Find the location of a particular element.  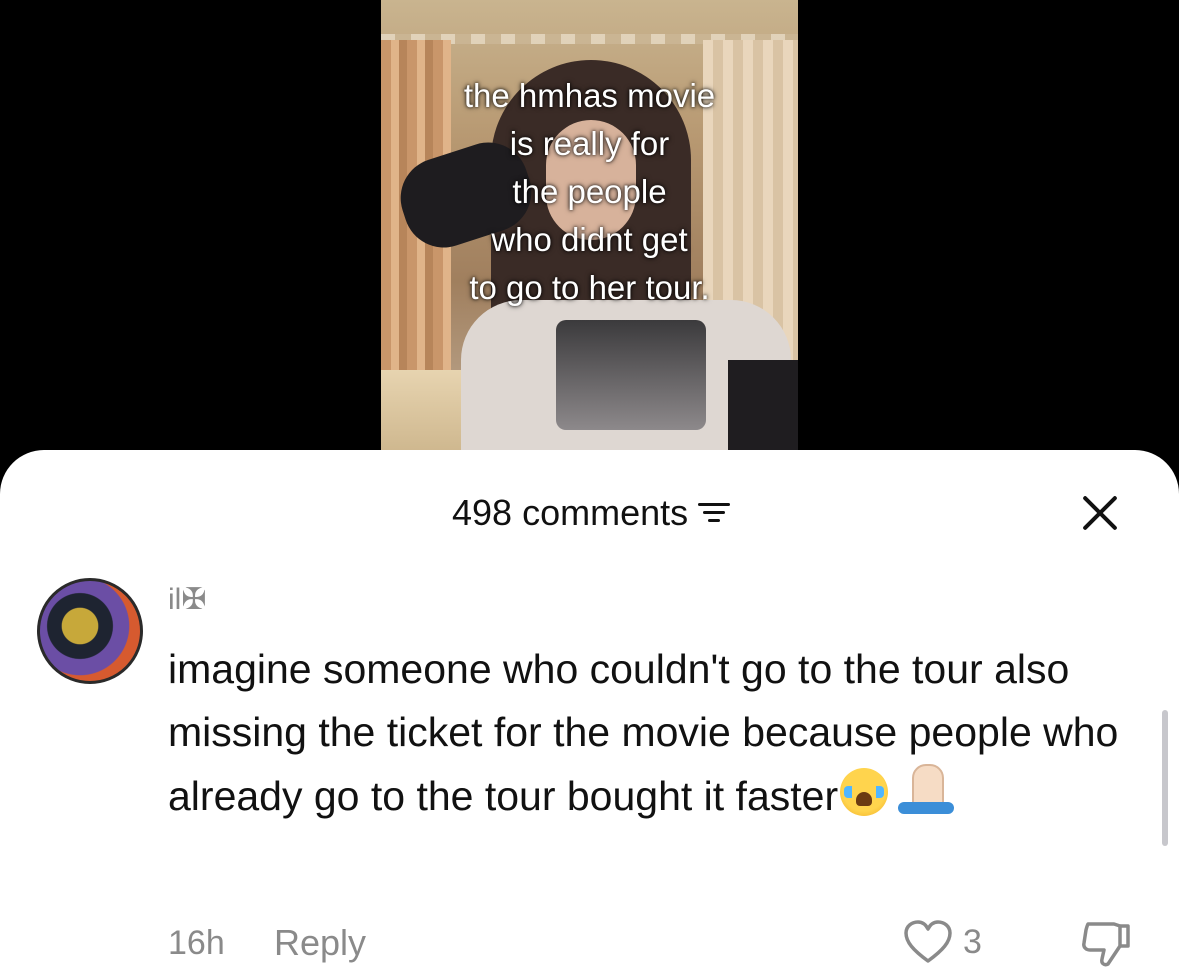

close-icon is located at coordinates (1100, 512).